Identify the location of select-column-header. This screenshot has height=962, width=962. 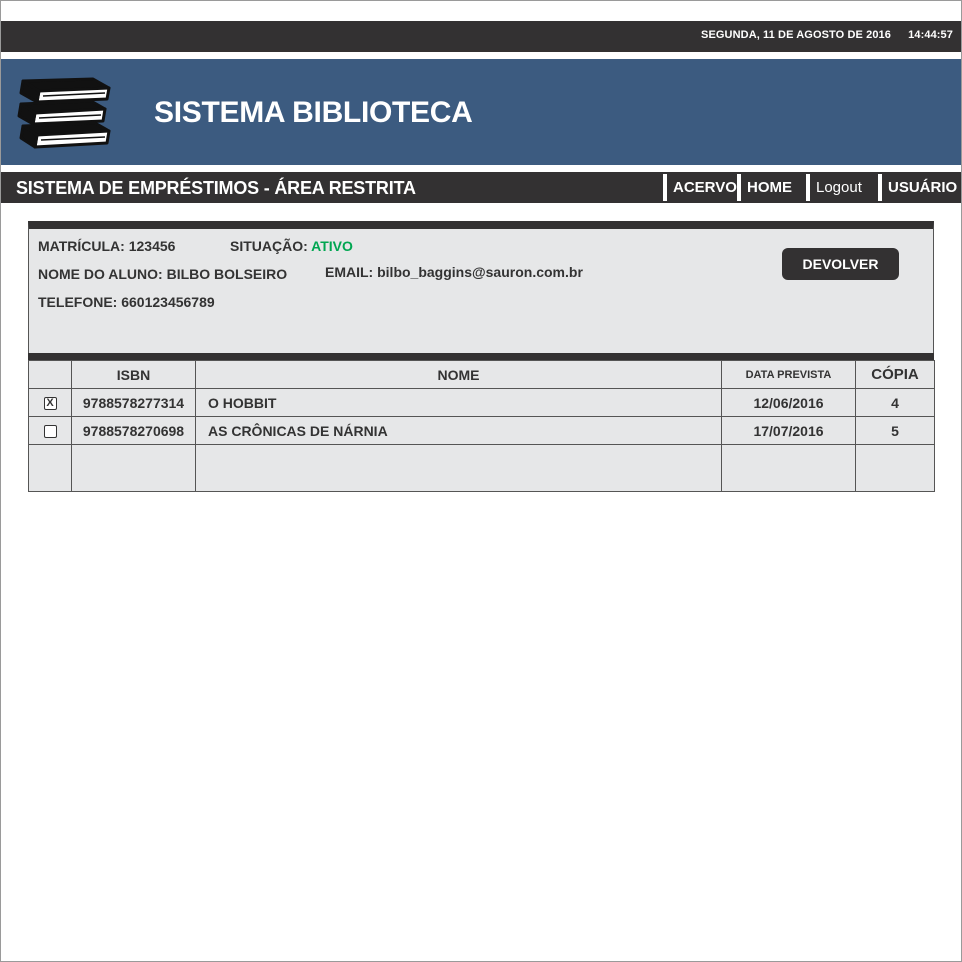
(50, 374).